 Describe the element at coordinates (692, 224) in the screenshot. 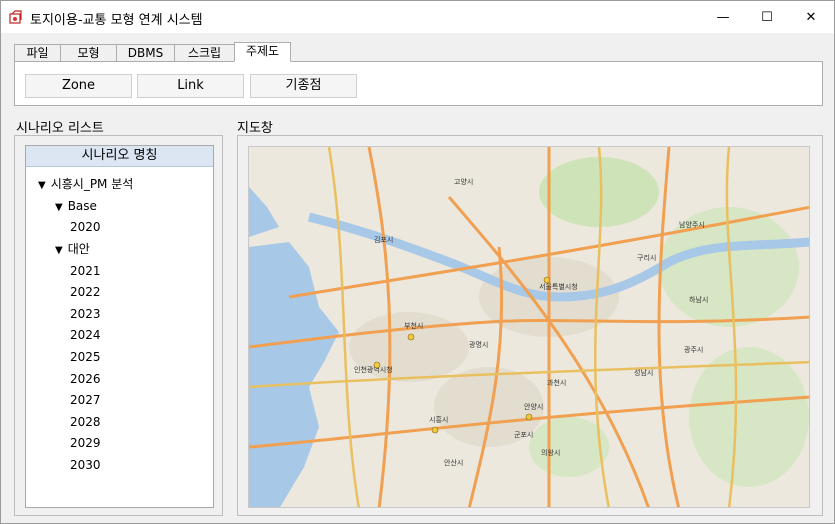

I see `map-label-namyangju: 남양주시` at that location.